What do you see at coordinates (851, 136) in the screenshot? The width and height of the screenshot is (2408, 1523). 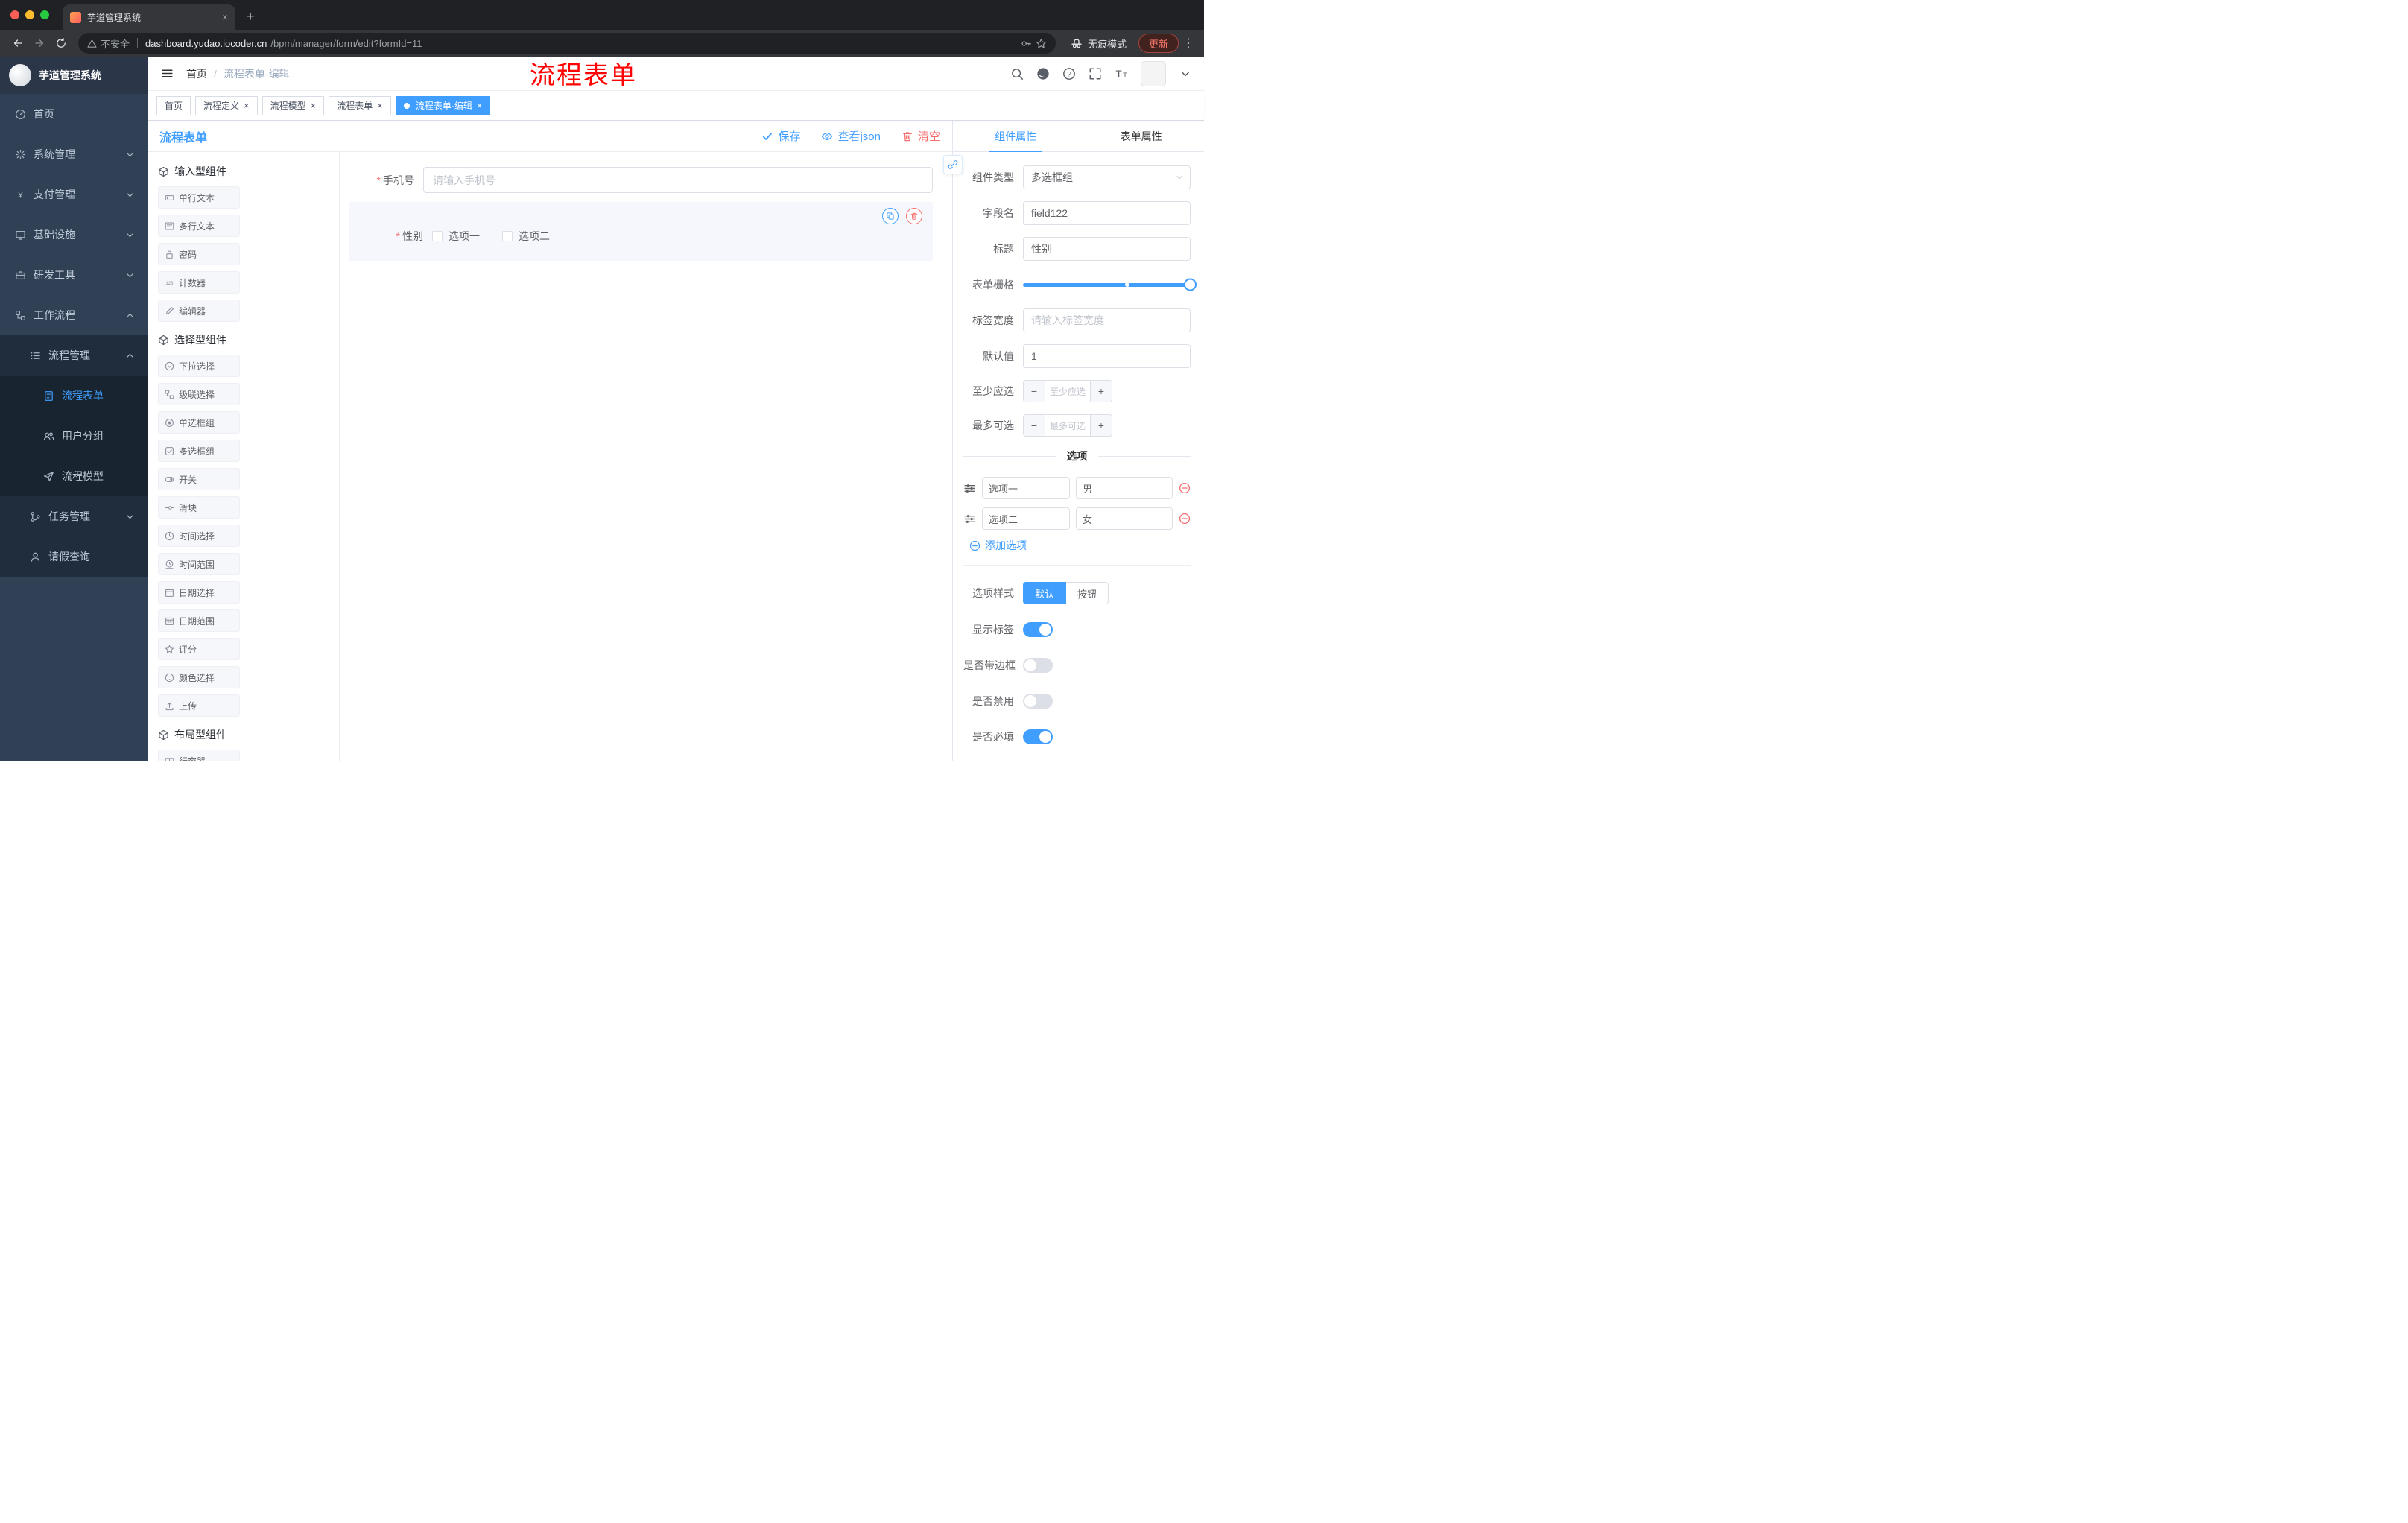 I see `view-json-button: 查看json` at bounding box center [851, 136].